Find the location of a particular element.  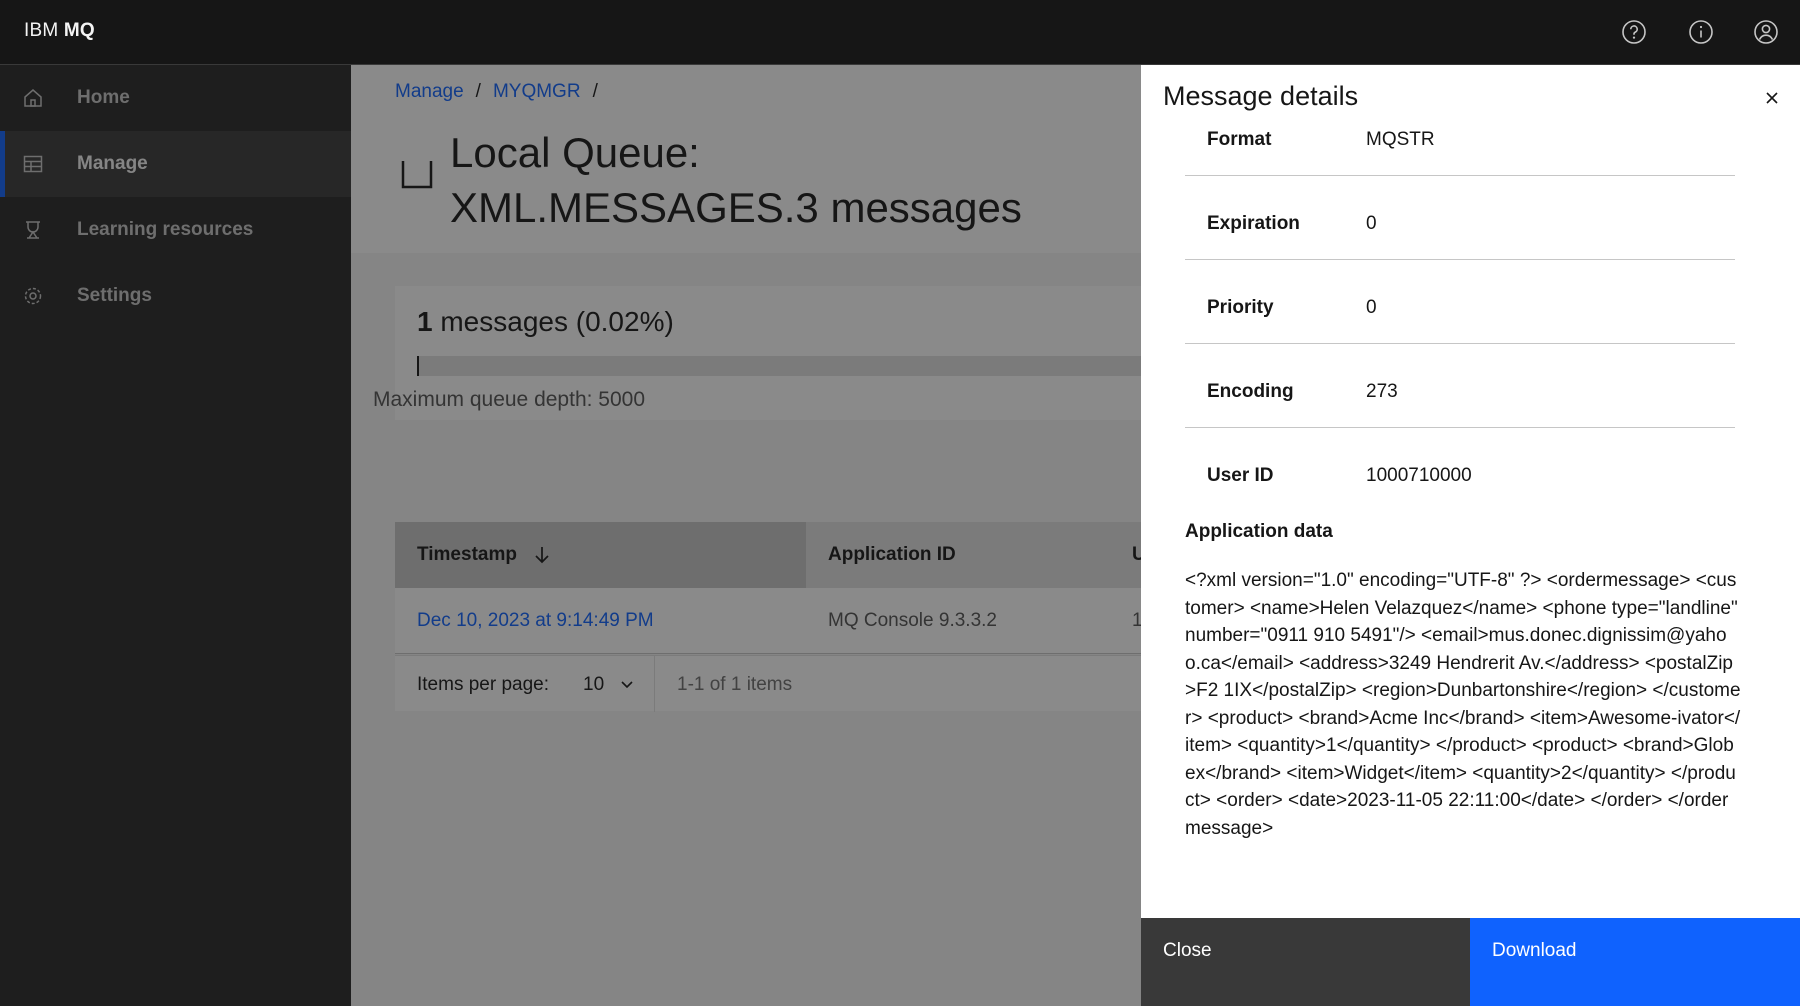

brand-name: MQ is located at coordinates (79, 30).